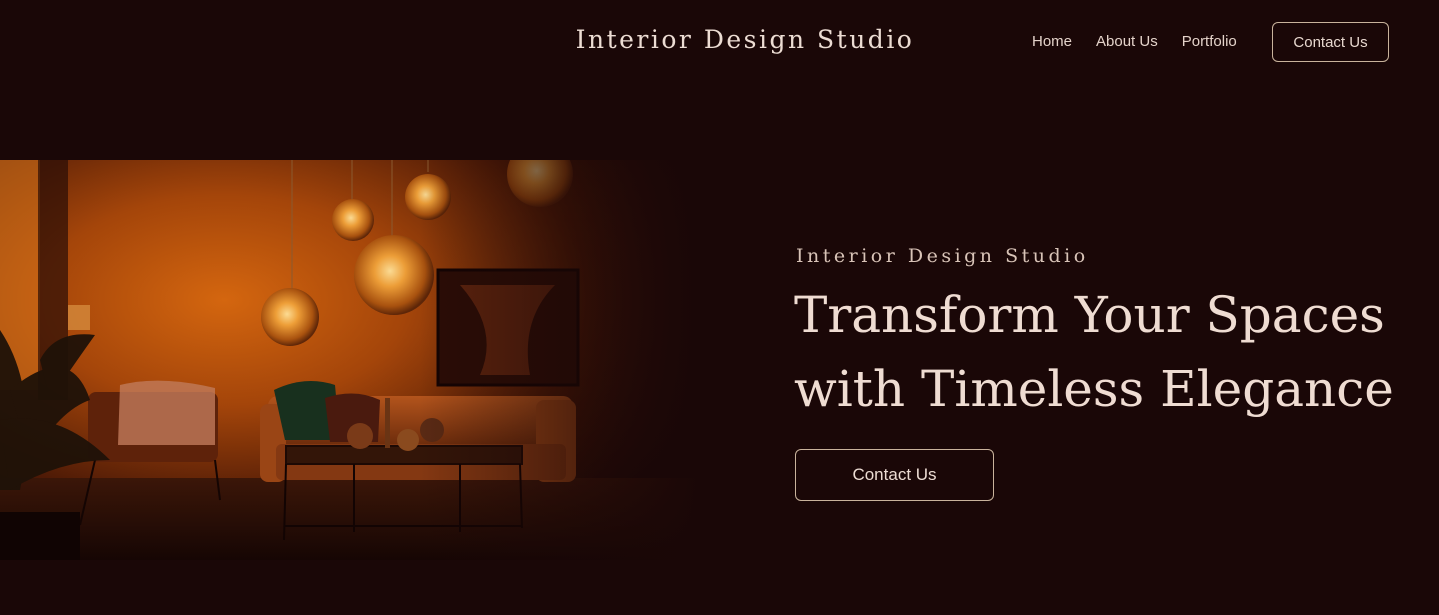 The width and height of the screenshot is (1439, 615). I want to click on nav-home: Home, so click(1052, 41).